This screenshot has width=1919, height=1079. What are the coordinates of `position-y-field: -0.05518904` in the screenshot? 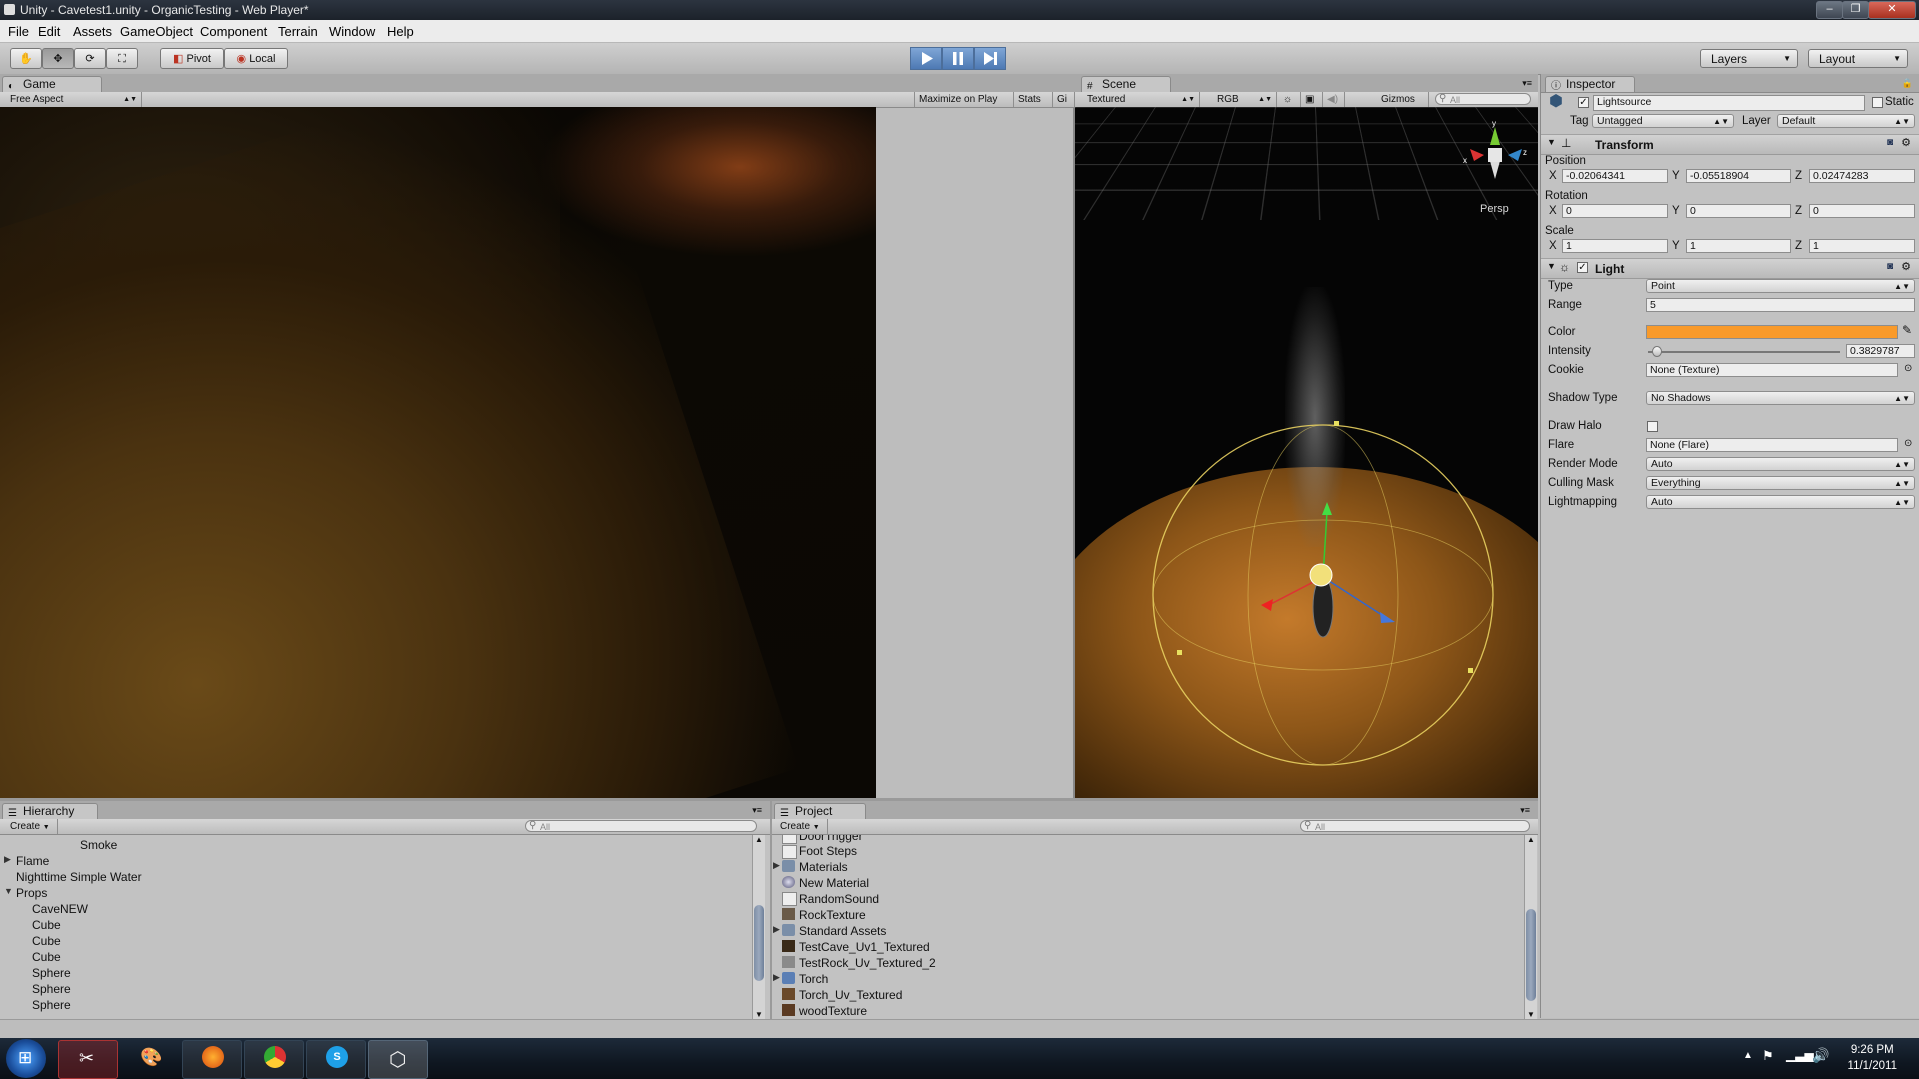 It's located at (1738, 176).